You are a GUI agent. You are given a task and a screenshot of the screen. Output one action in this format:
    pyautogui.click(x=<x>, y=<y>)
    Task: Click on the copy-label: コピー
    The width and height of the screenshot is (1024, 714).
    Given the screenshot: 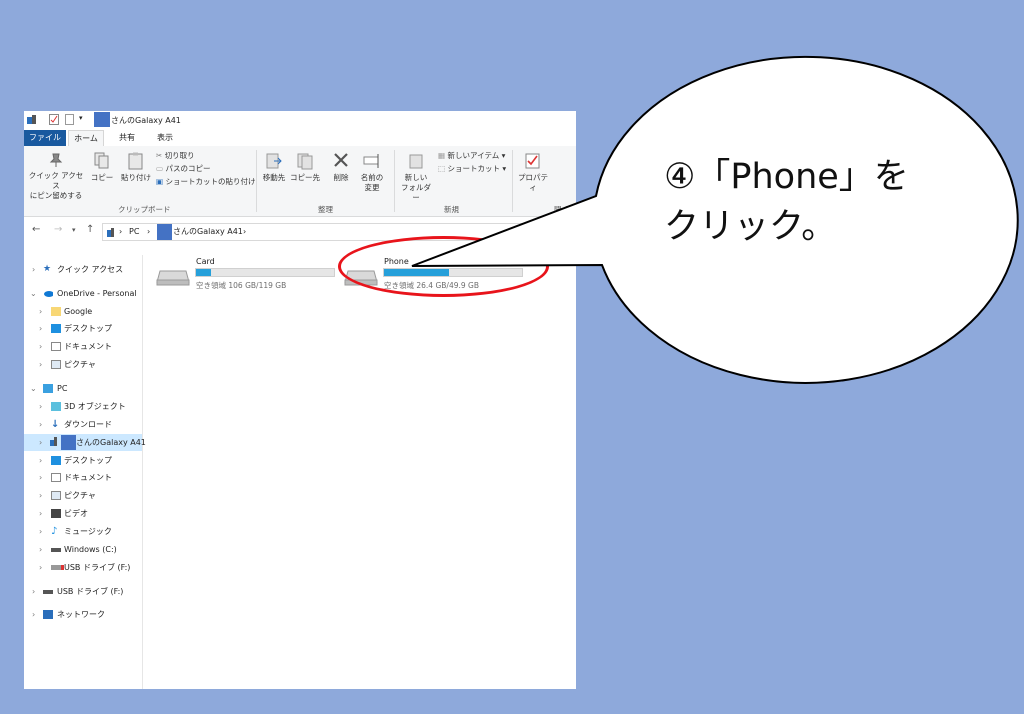 What is the action you would take?
    pyautogui.click(x=102, y=177)
    